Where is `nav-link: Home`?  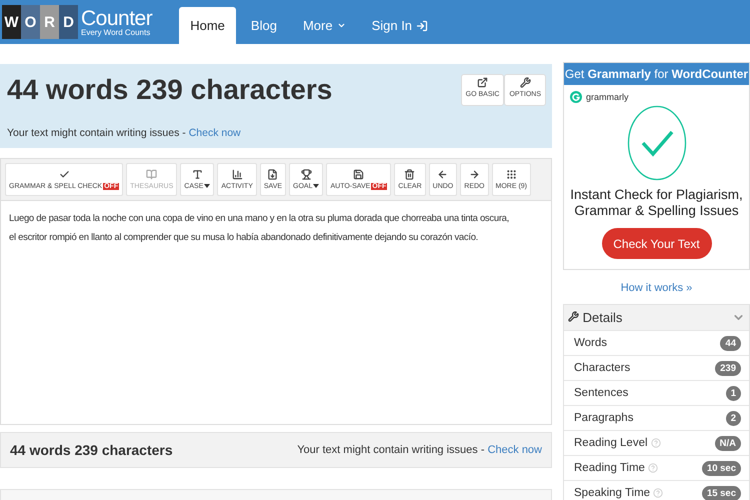
nav-link: Home is located at coordinates (207, 25).